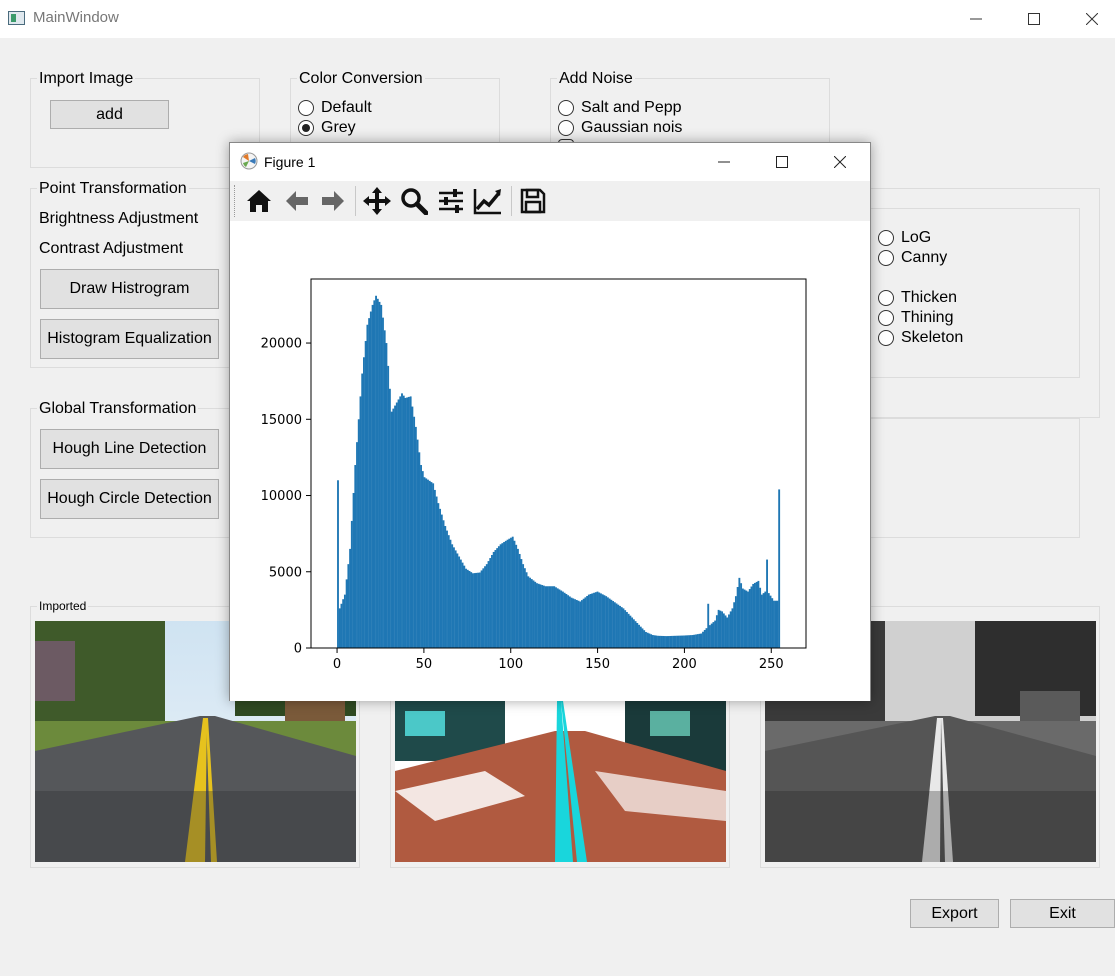  I want to click on minimize-button, so click(976, 19).